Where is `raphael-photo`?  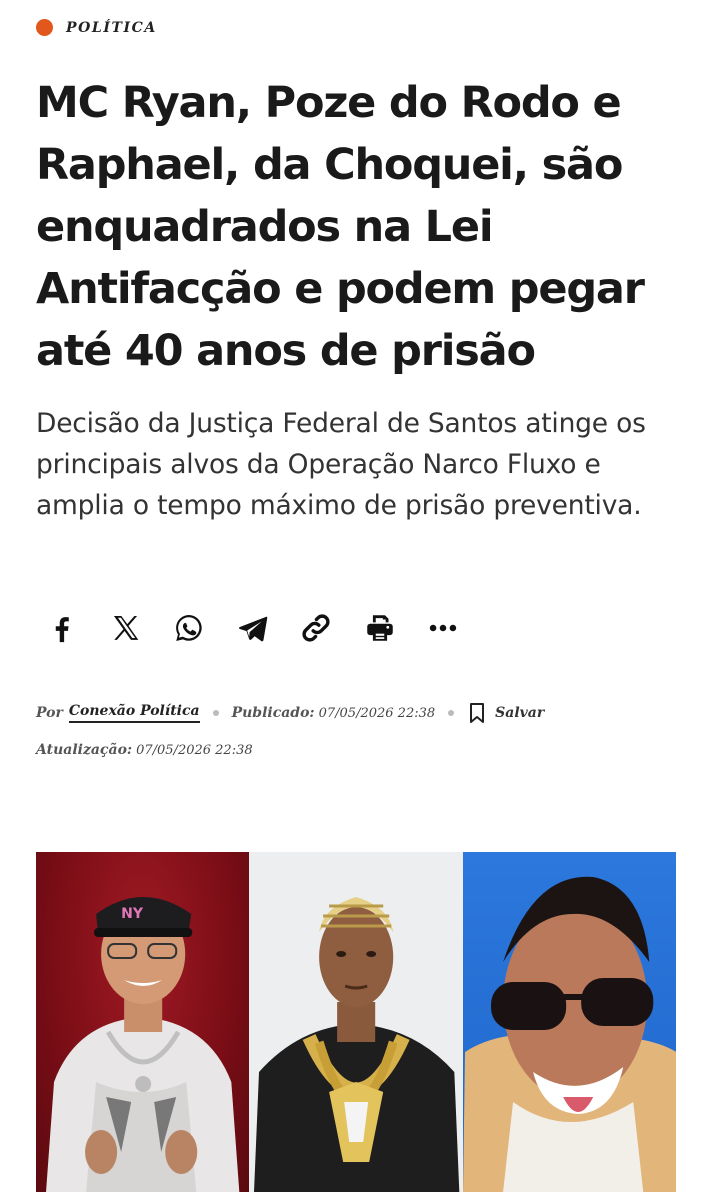 raphael-photo is located at coordinates (569, 1022).